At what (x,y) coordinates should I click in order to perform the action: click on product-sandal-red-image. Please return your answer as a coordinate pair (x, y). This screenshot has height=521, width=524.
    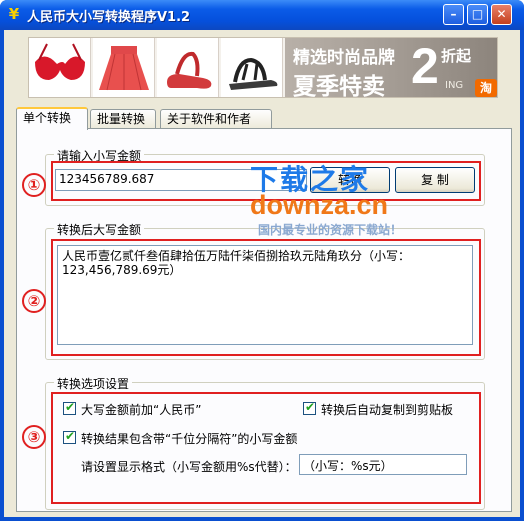
    Looking at the image, I should click on (188, 67).